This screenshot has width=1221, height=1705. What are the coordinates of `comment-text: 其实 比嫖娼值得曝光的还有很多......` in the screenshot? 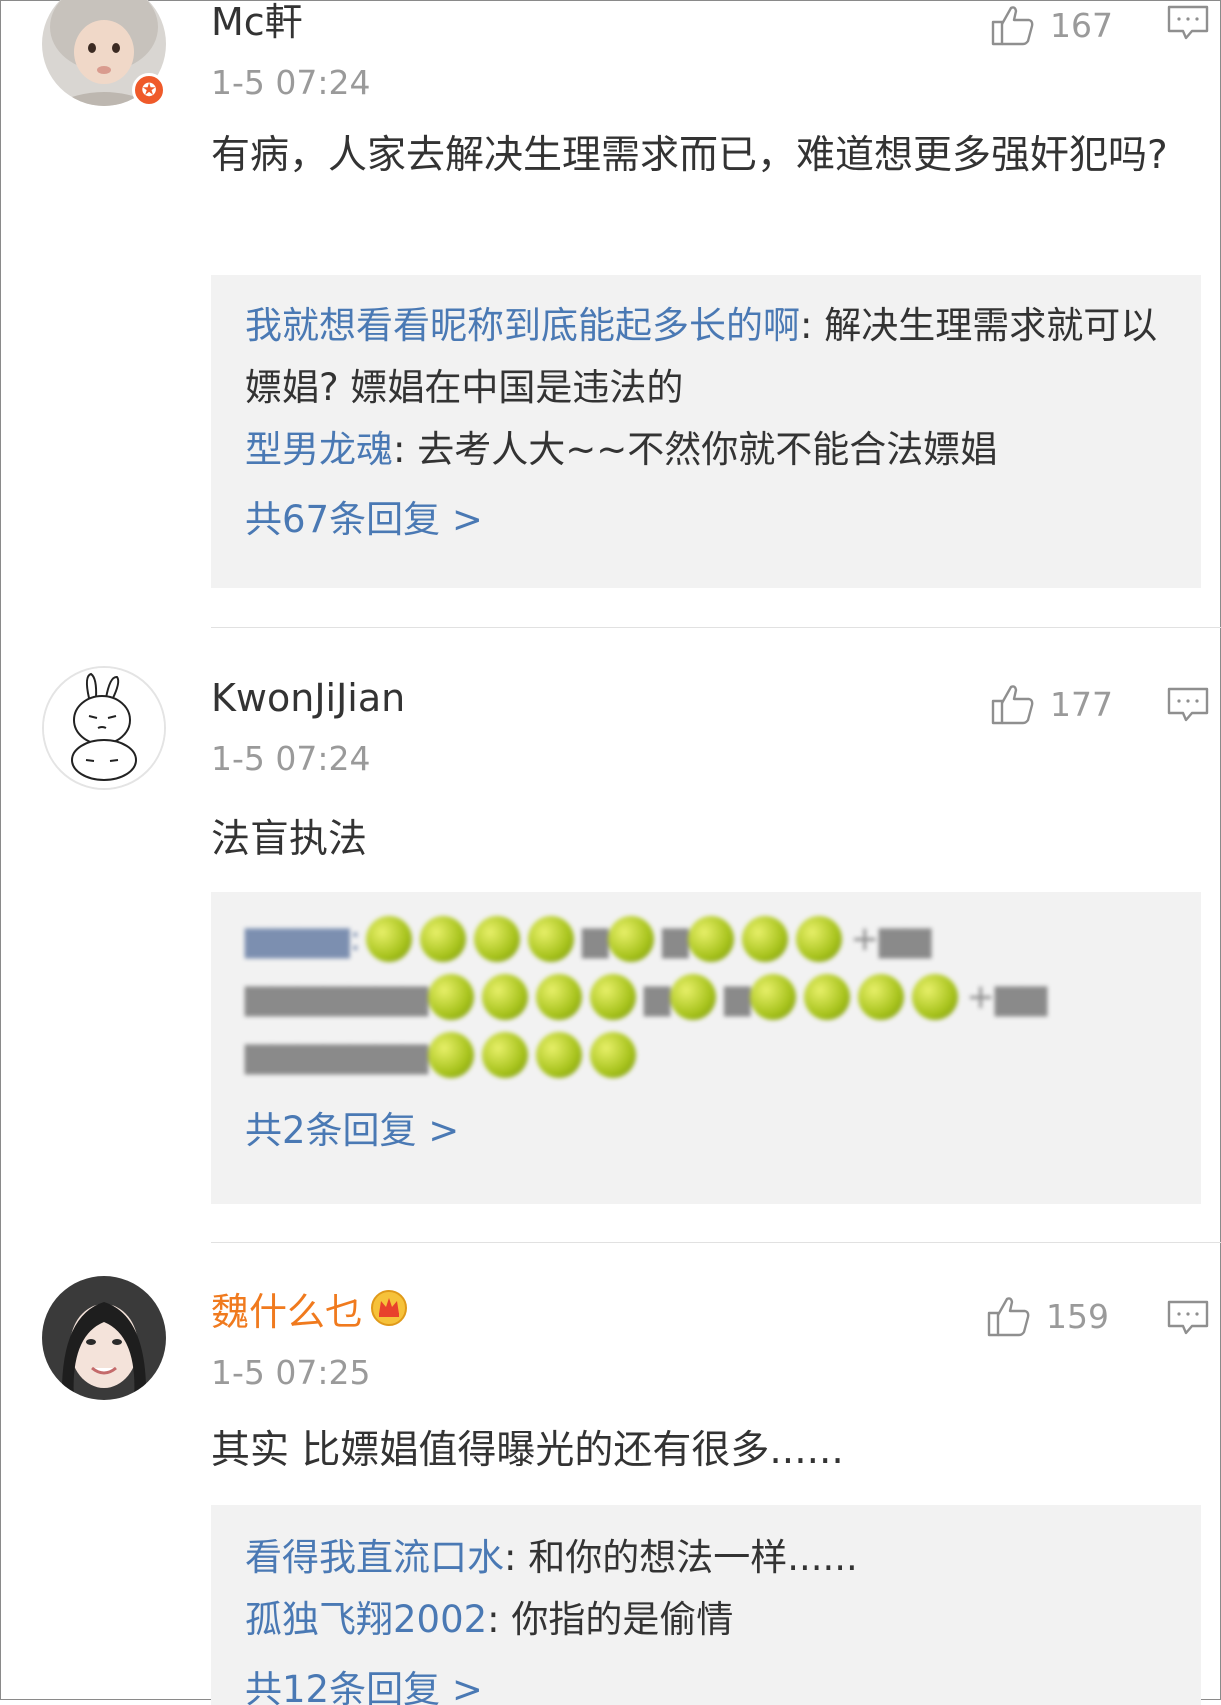 It's located at (527, 1450).